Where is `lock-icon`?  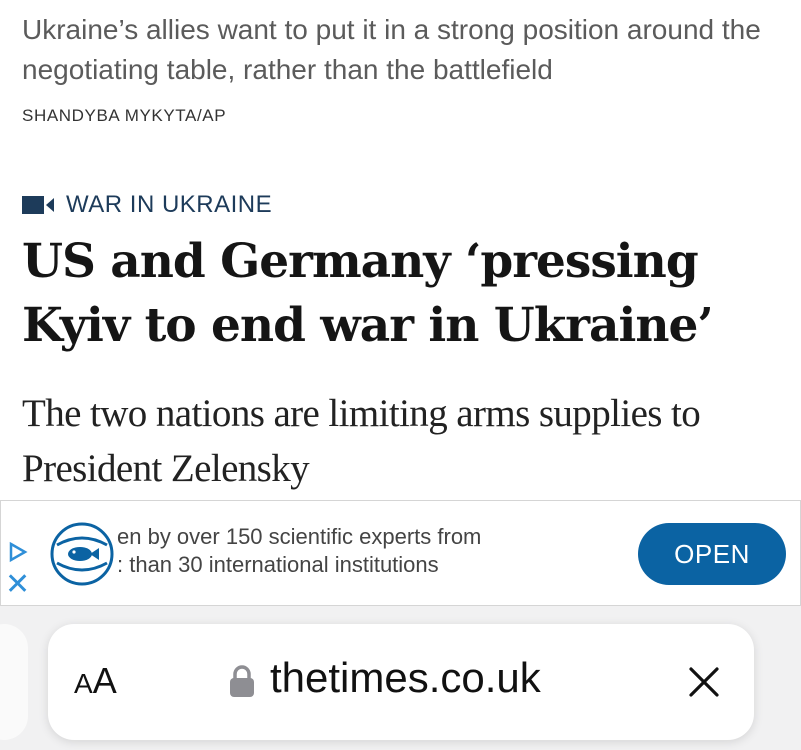 lock-icon is located at coordinates (242, 681).